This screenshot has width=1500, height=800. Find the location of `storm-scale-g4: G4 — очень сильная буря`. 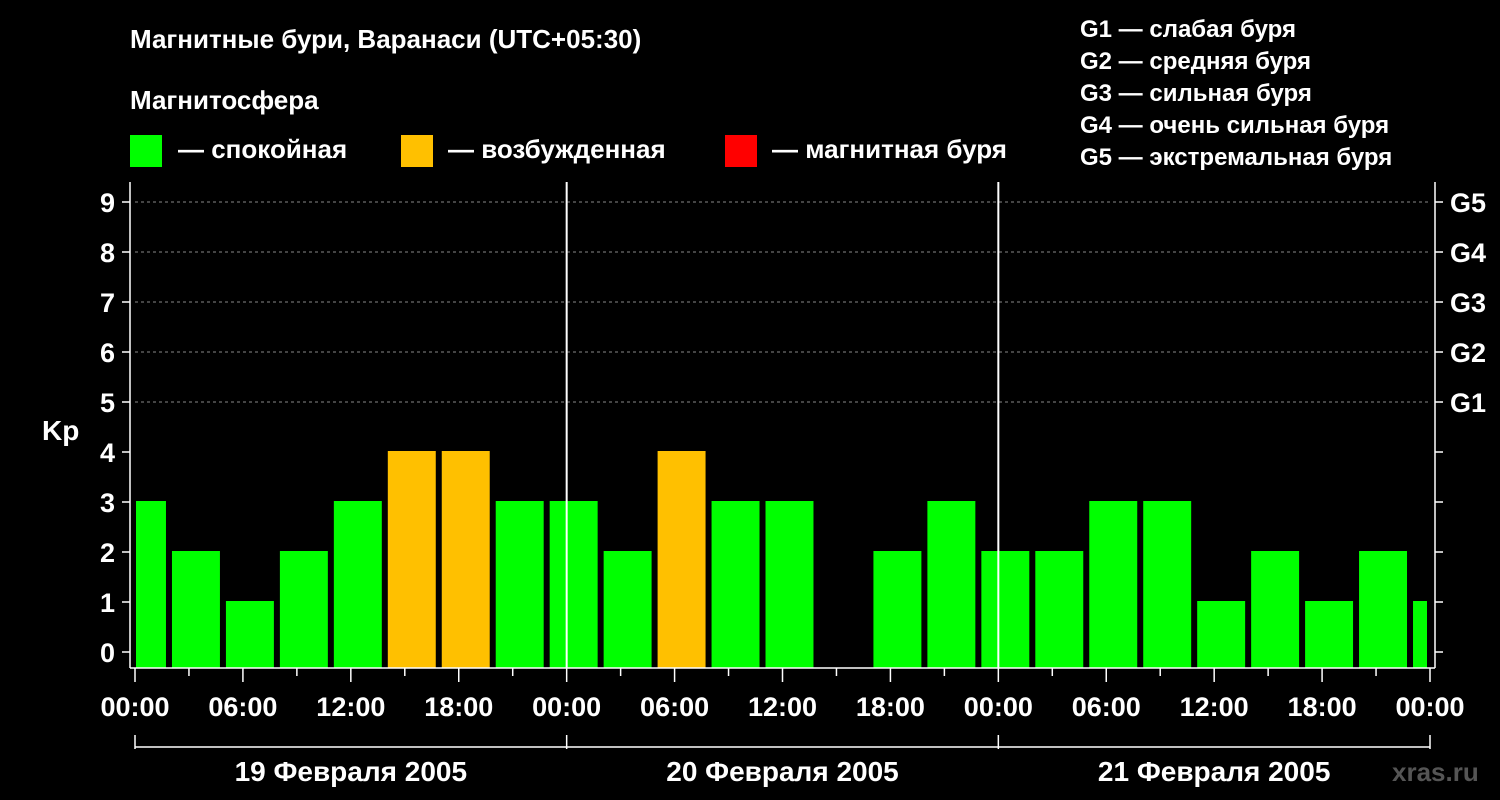

storm-scale-g4: G4 — очень сильная буря is located at coordinates (1234, 125).